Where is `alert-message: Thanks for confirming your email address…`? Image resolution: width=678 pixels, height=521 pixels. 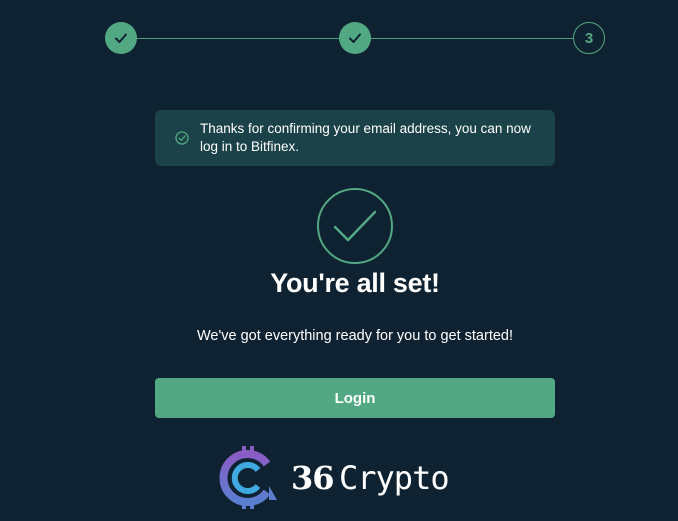
alert-message: Thanks for confirming your email address… is located at coordinates (365, 137).